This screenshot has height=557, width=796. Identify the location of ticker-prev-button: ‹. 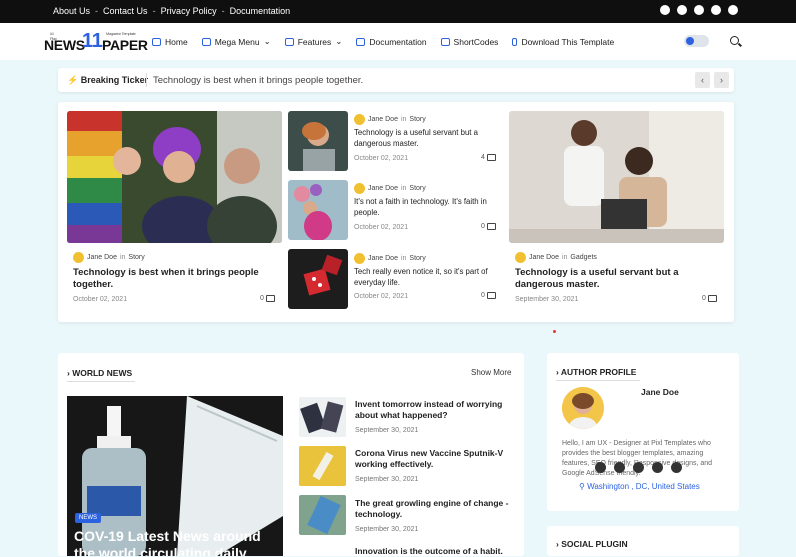
(702, 80).